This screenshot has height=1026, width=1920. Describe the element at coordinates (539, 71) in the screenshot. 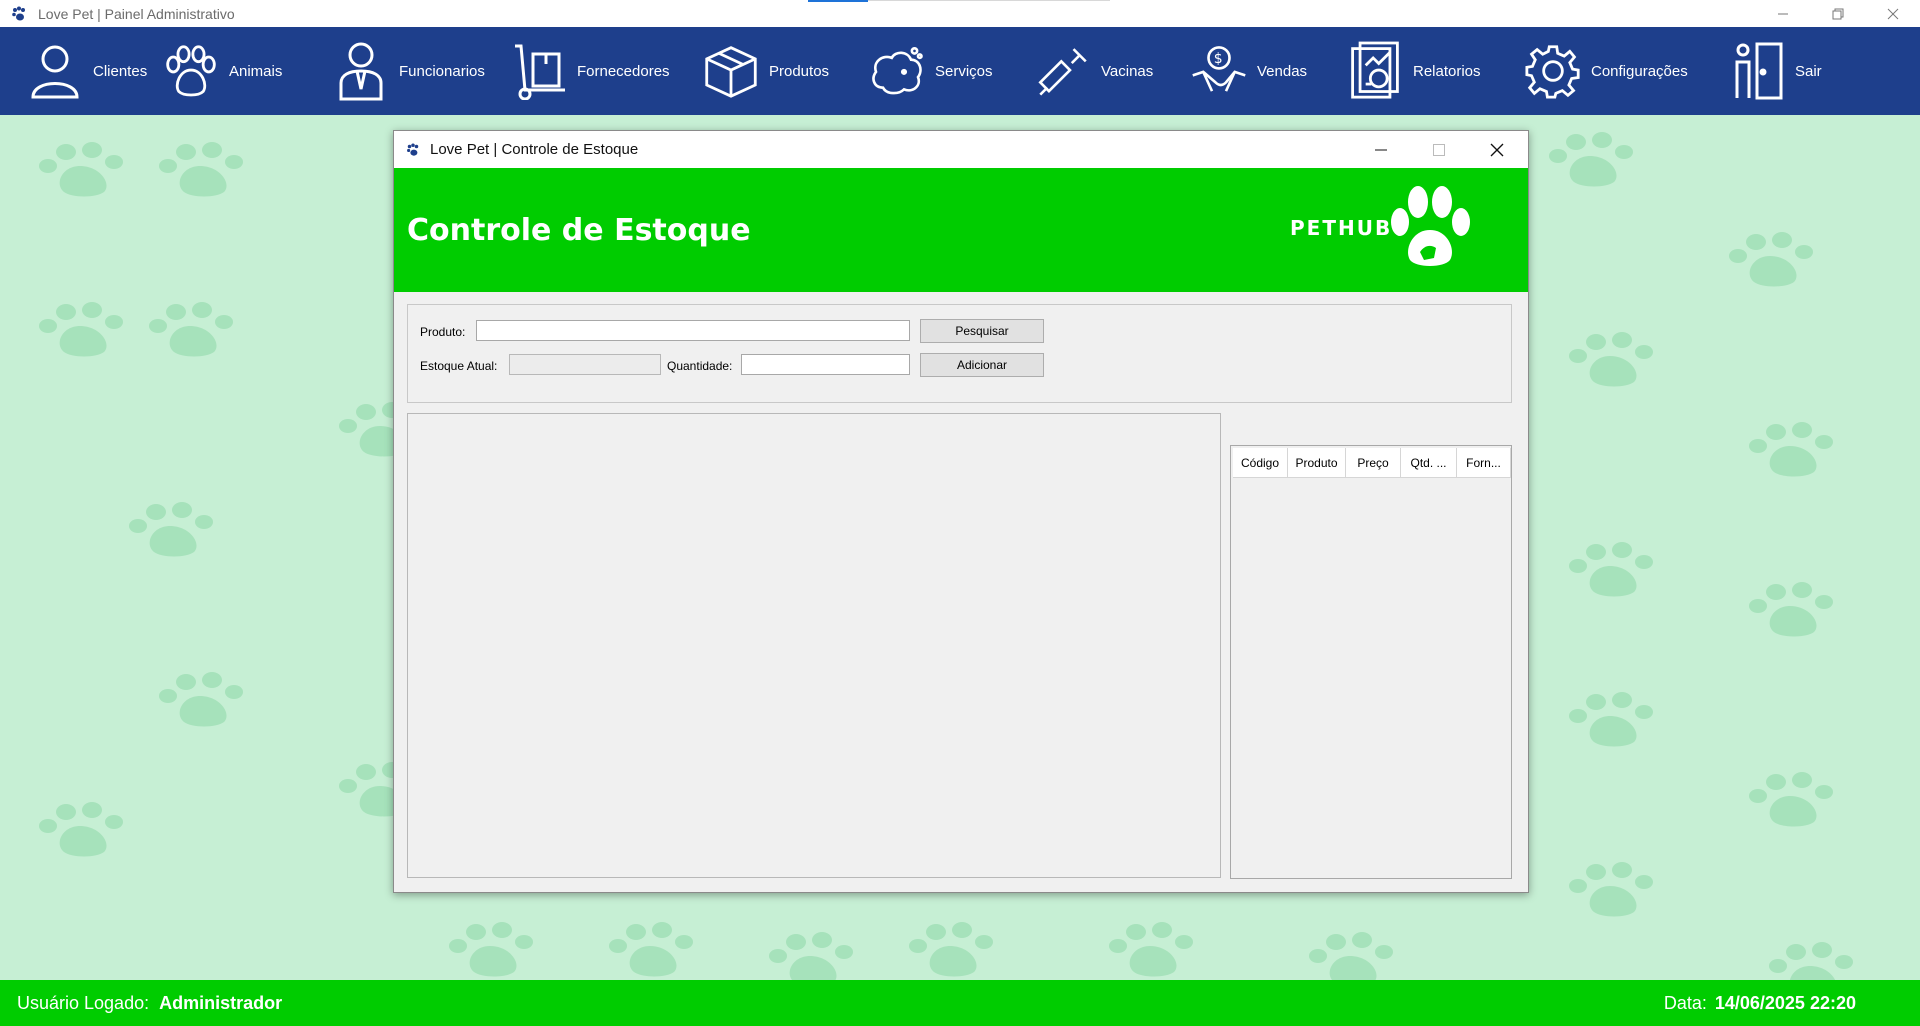

I see `hand-truck-icon` at that location.